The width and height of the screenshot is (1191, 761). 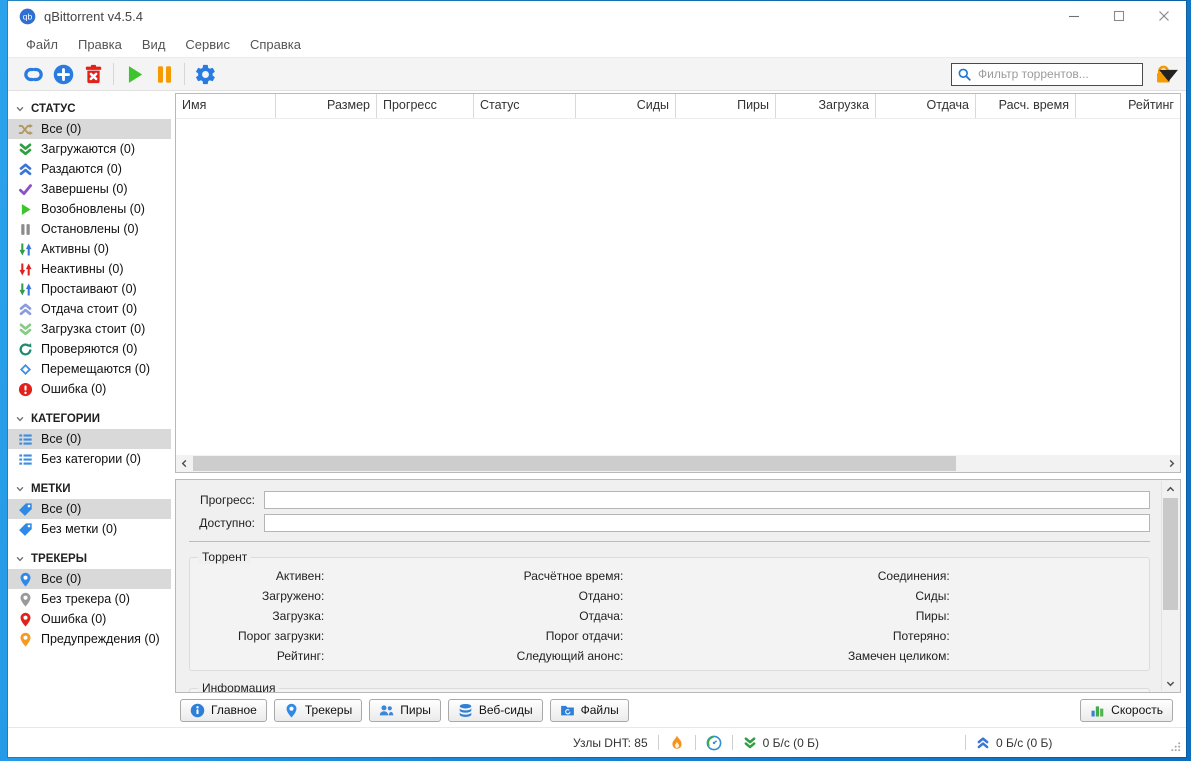 I want to click on scroll-right-button, so click(x=1171, y=463).